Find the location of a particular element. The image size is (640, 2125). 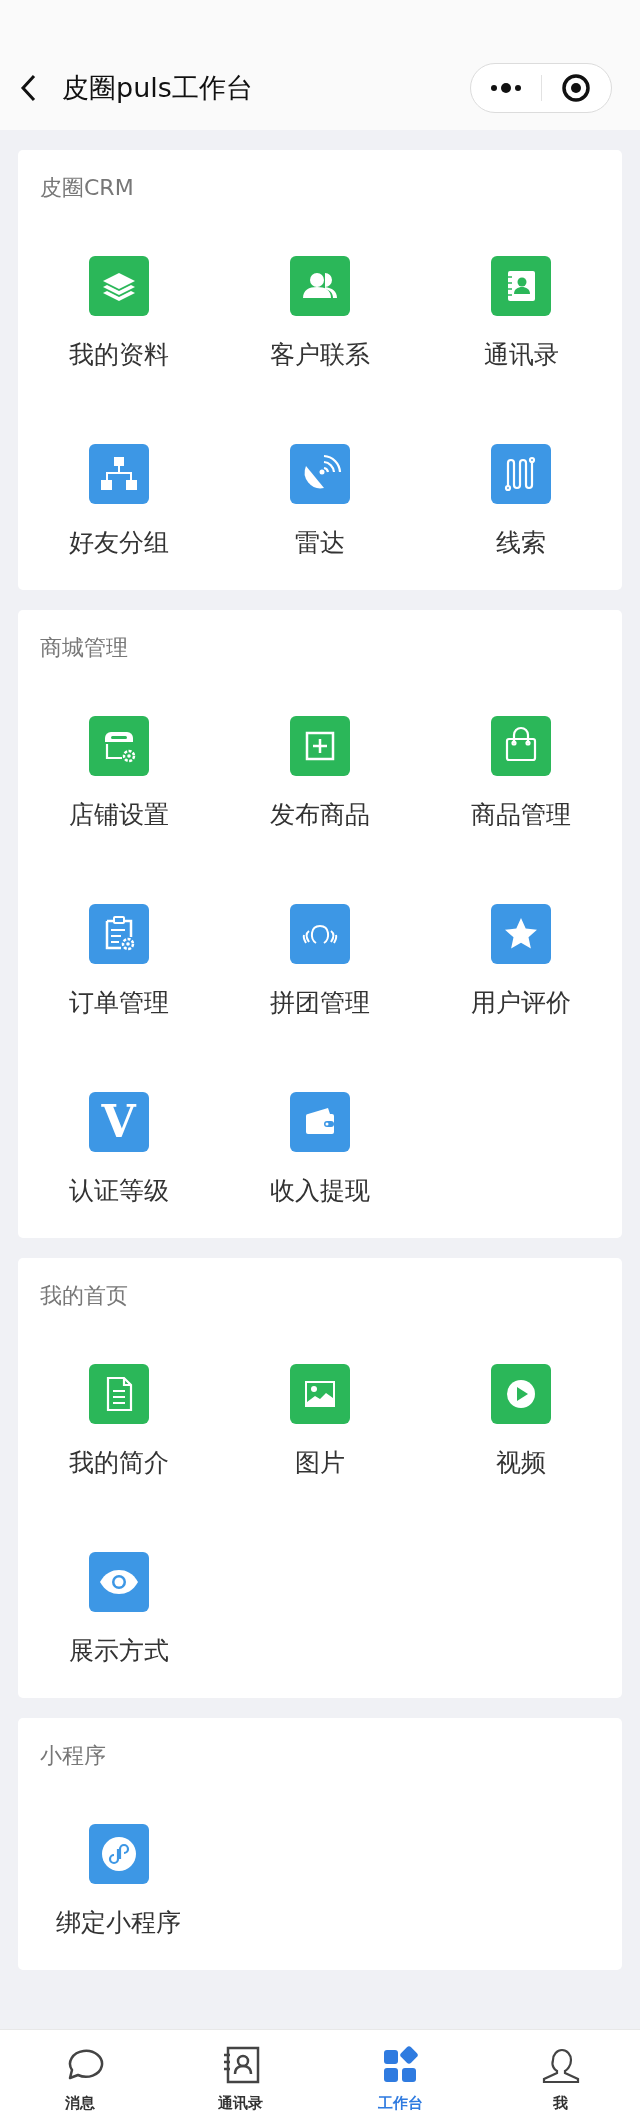

tab: 我 is located at coordinates (560, 2077).